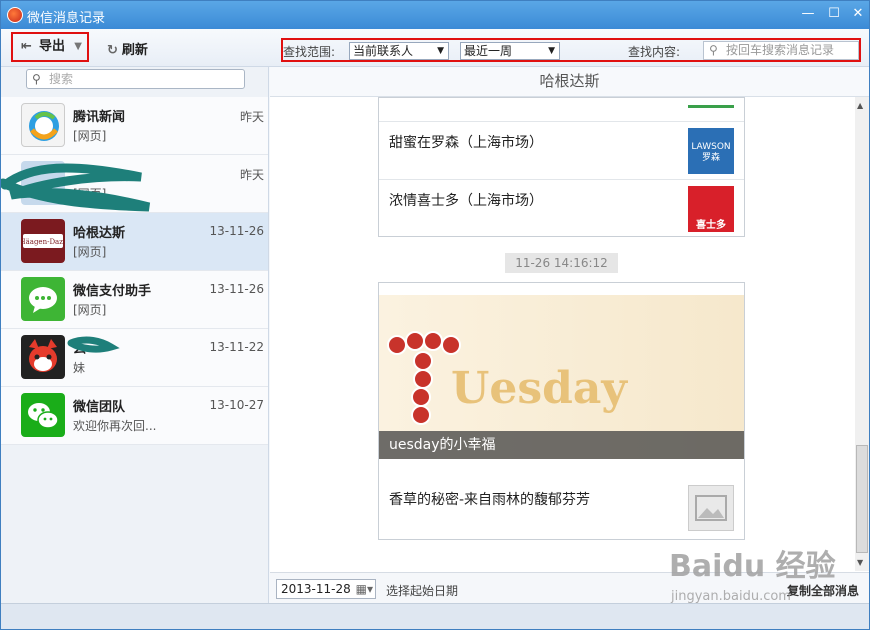 The width and height of the screenshot is (870, 630). What do you see at coordinates (134, 242) in the screenshot?
I see `contact-item-selected: Häagen-Dazs 哈根达斯 [网页] 13-11-26` at bounding box center [134, 242].